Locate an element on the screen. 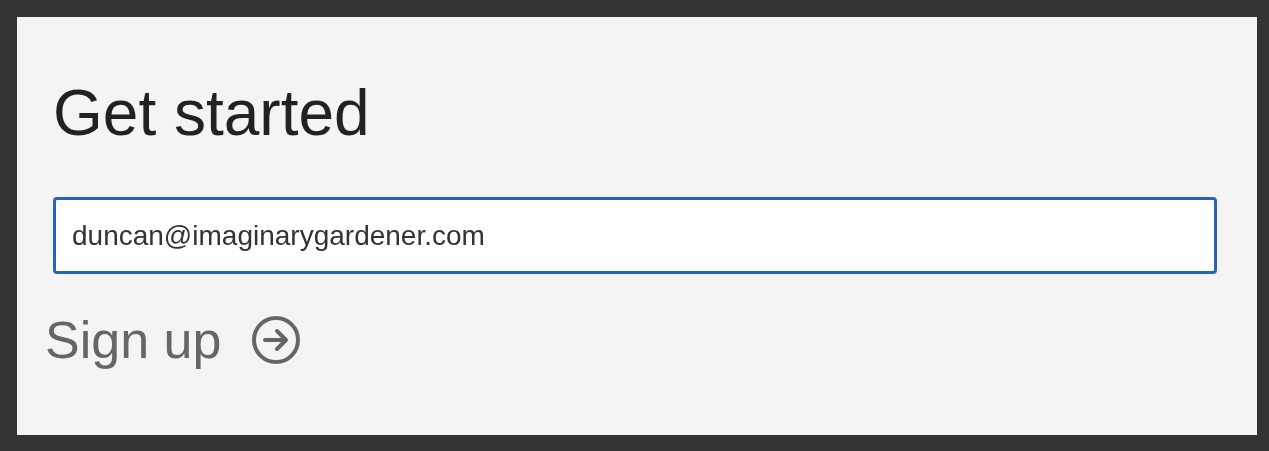  page-title: Get started is located at coordinates (211, 113).